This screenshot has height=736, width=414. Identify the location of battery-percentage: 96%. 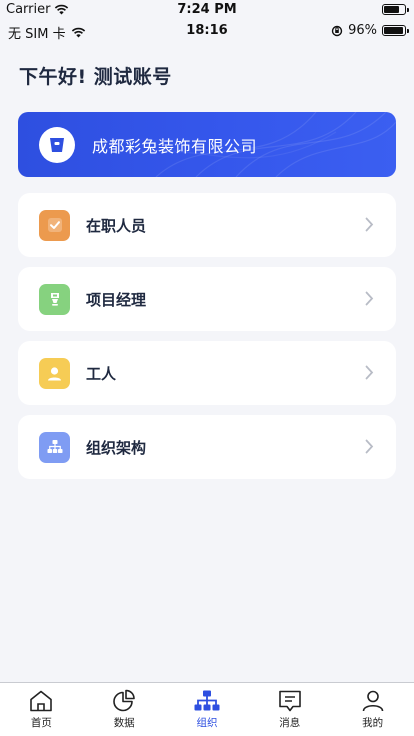
(362, 30).